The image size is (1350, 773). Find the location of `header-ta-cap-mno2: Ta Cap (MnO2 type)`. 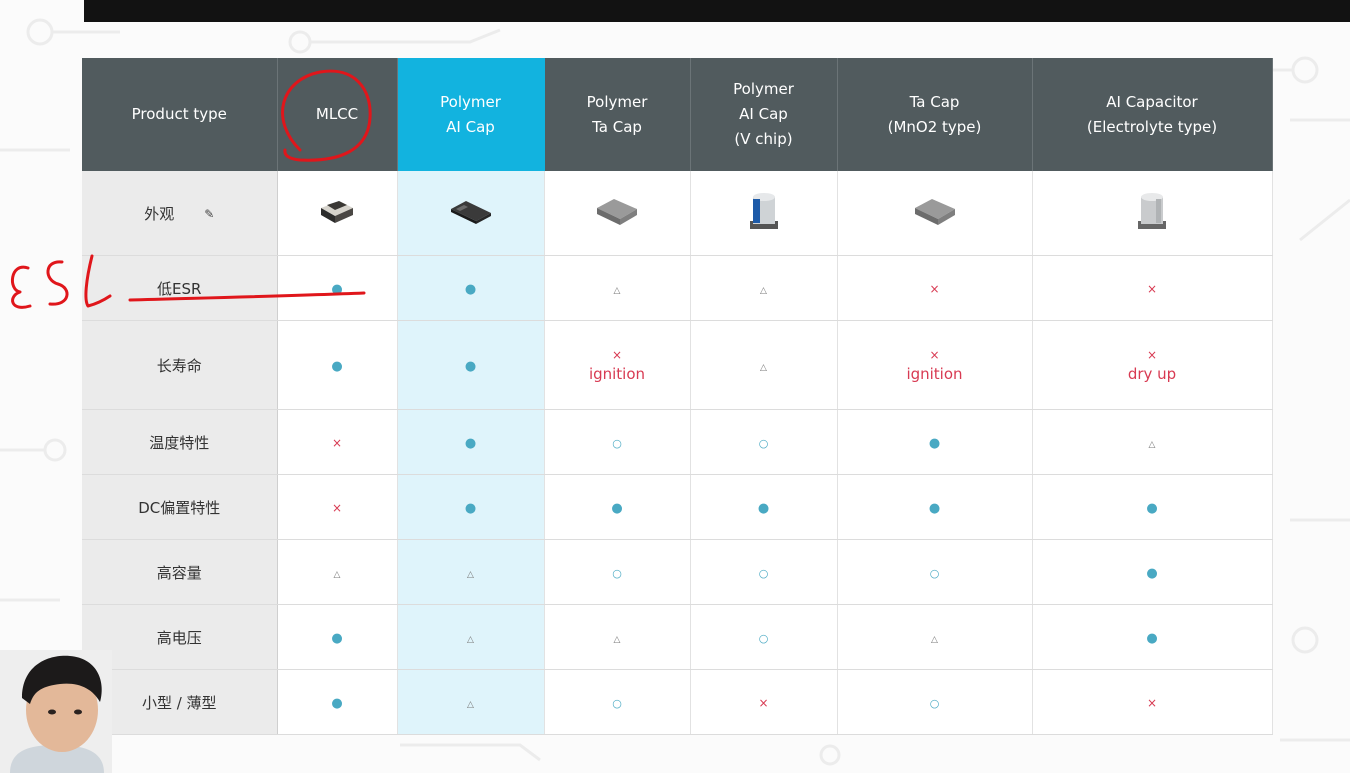

header-ta-cap-mno2: Ta Cap (MnO2 type) is located at coordinates (935, 114).